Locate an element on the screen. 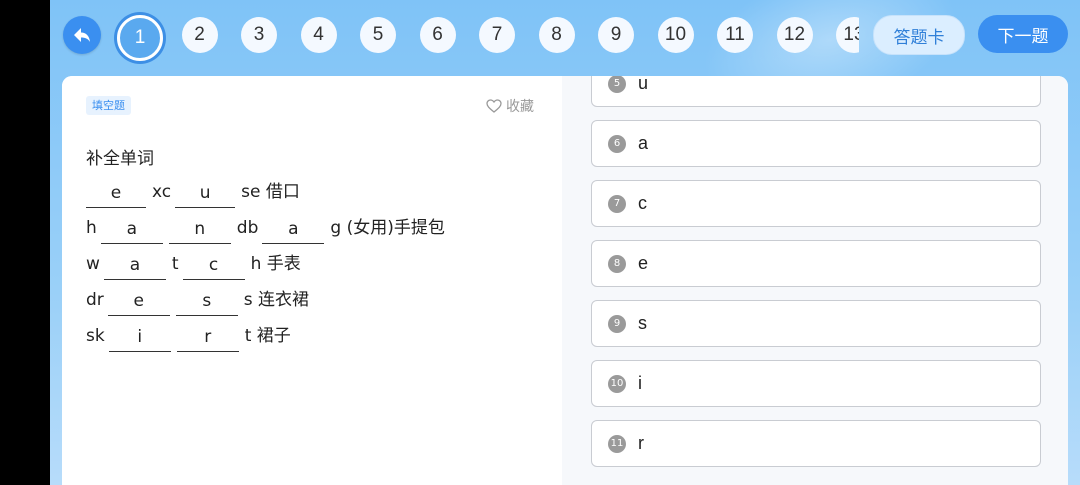  question-number-11: 11 is located at coordinates (735, 35).